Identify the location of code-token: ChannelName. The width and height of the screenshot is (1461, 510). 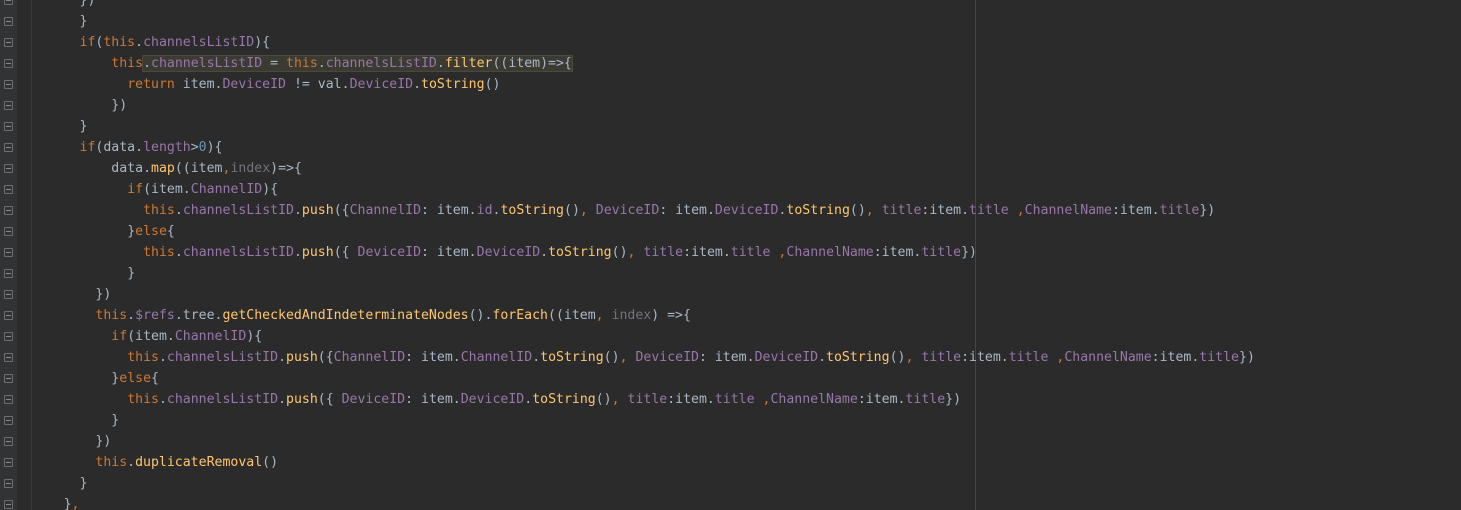
(1068, 210).